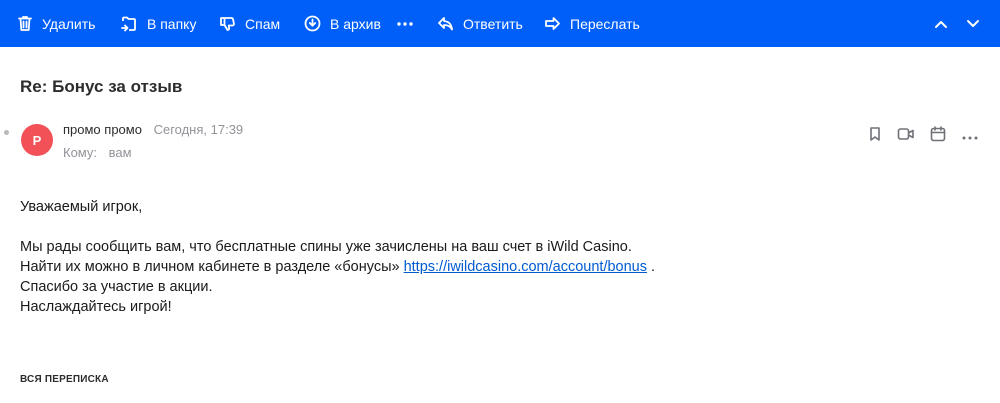 This screenshot has width=1000, height=403. What do you see at coordinates (605, 23) in the screenshot?
I see `forward-label: Переслать` at bounding box center [605, 23].